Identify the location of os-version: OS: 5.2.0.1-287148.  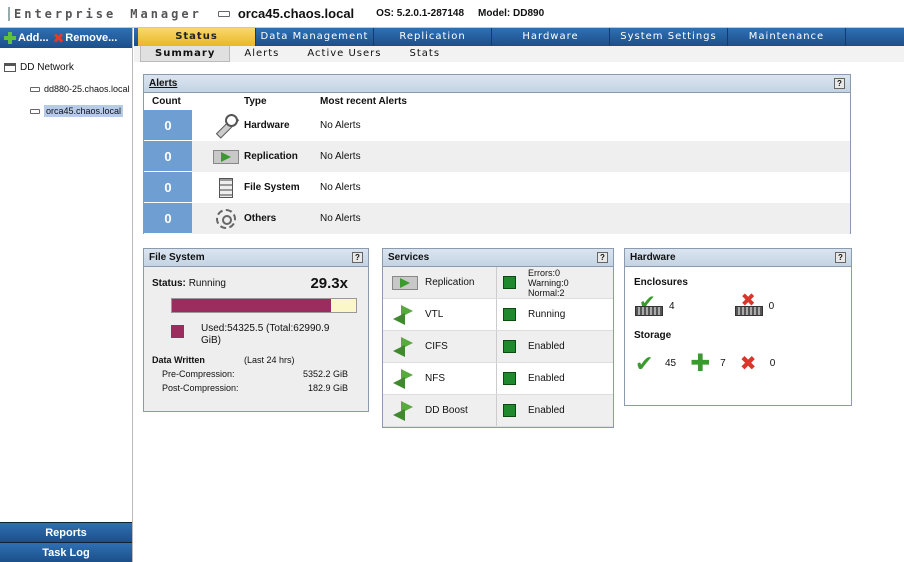
(420, 13).